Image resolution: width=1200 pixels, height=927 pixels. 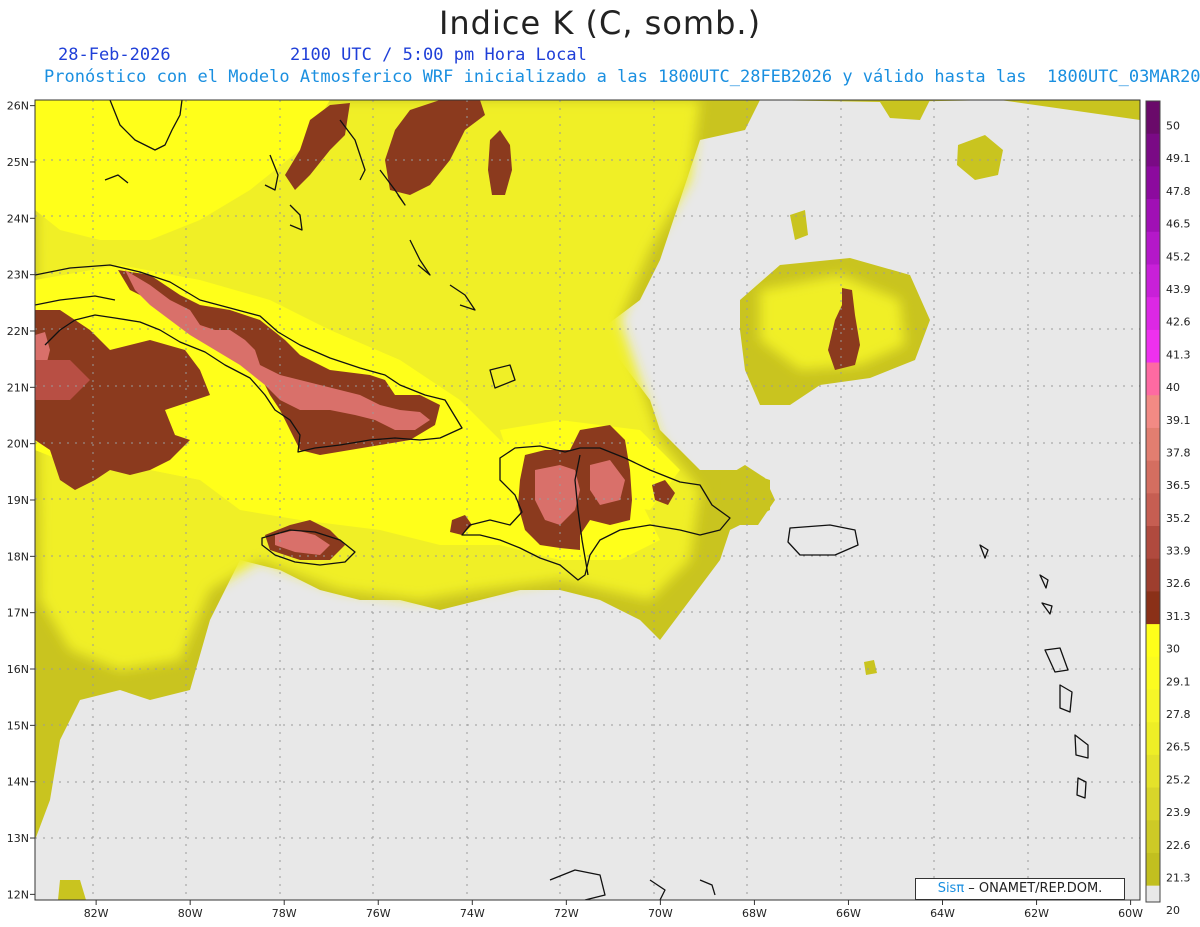 What do you see at coordinates (18, 725) in the screenshot?
I see `lat-label-15n: 15N` at bounding box center [18, 725].